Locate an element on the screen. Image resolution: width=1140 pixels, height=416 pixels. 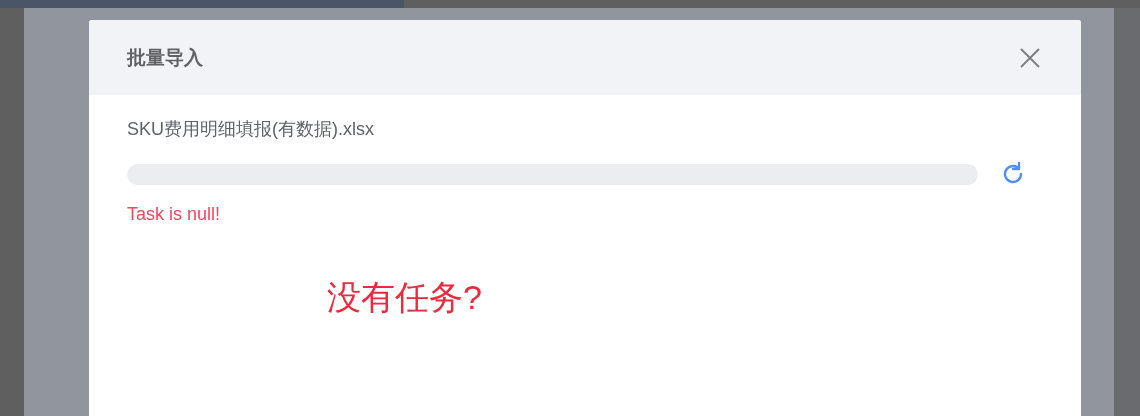
close-icon is located at coordinates (1030, 57).